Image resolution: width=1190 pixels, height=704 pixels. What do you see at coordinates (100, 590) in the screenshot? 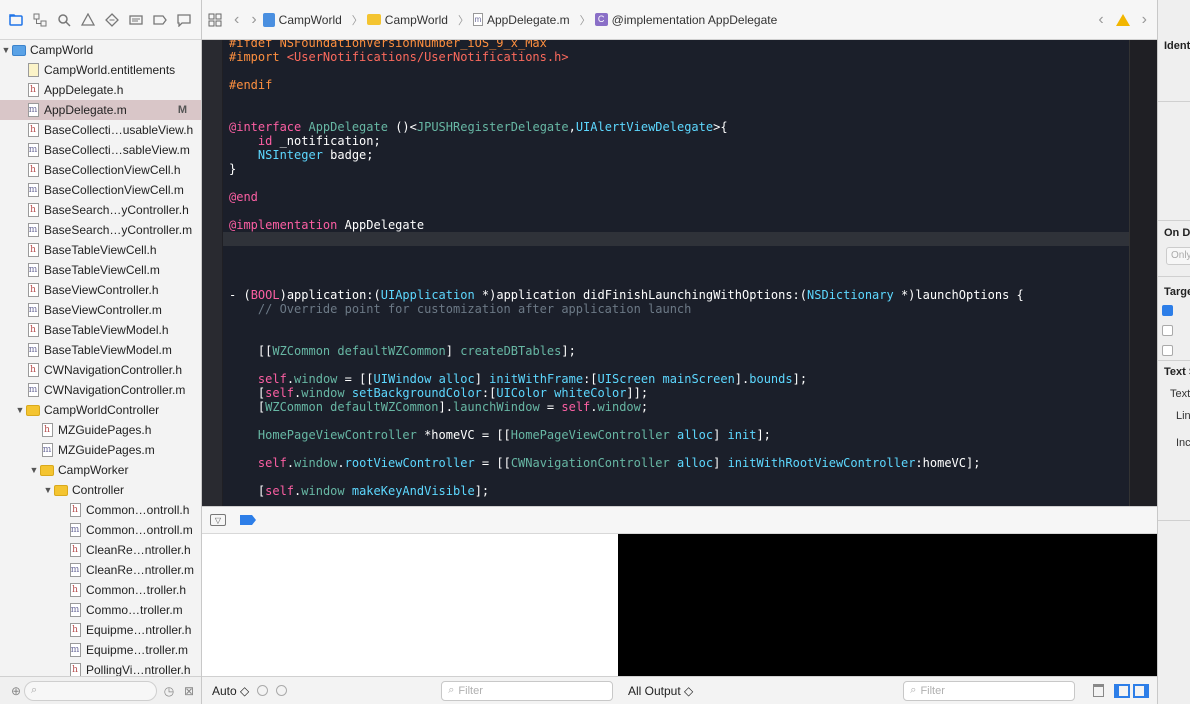
I see `tree-file: h Common…troller.h` at bounding box center [100, 590].